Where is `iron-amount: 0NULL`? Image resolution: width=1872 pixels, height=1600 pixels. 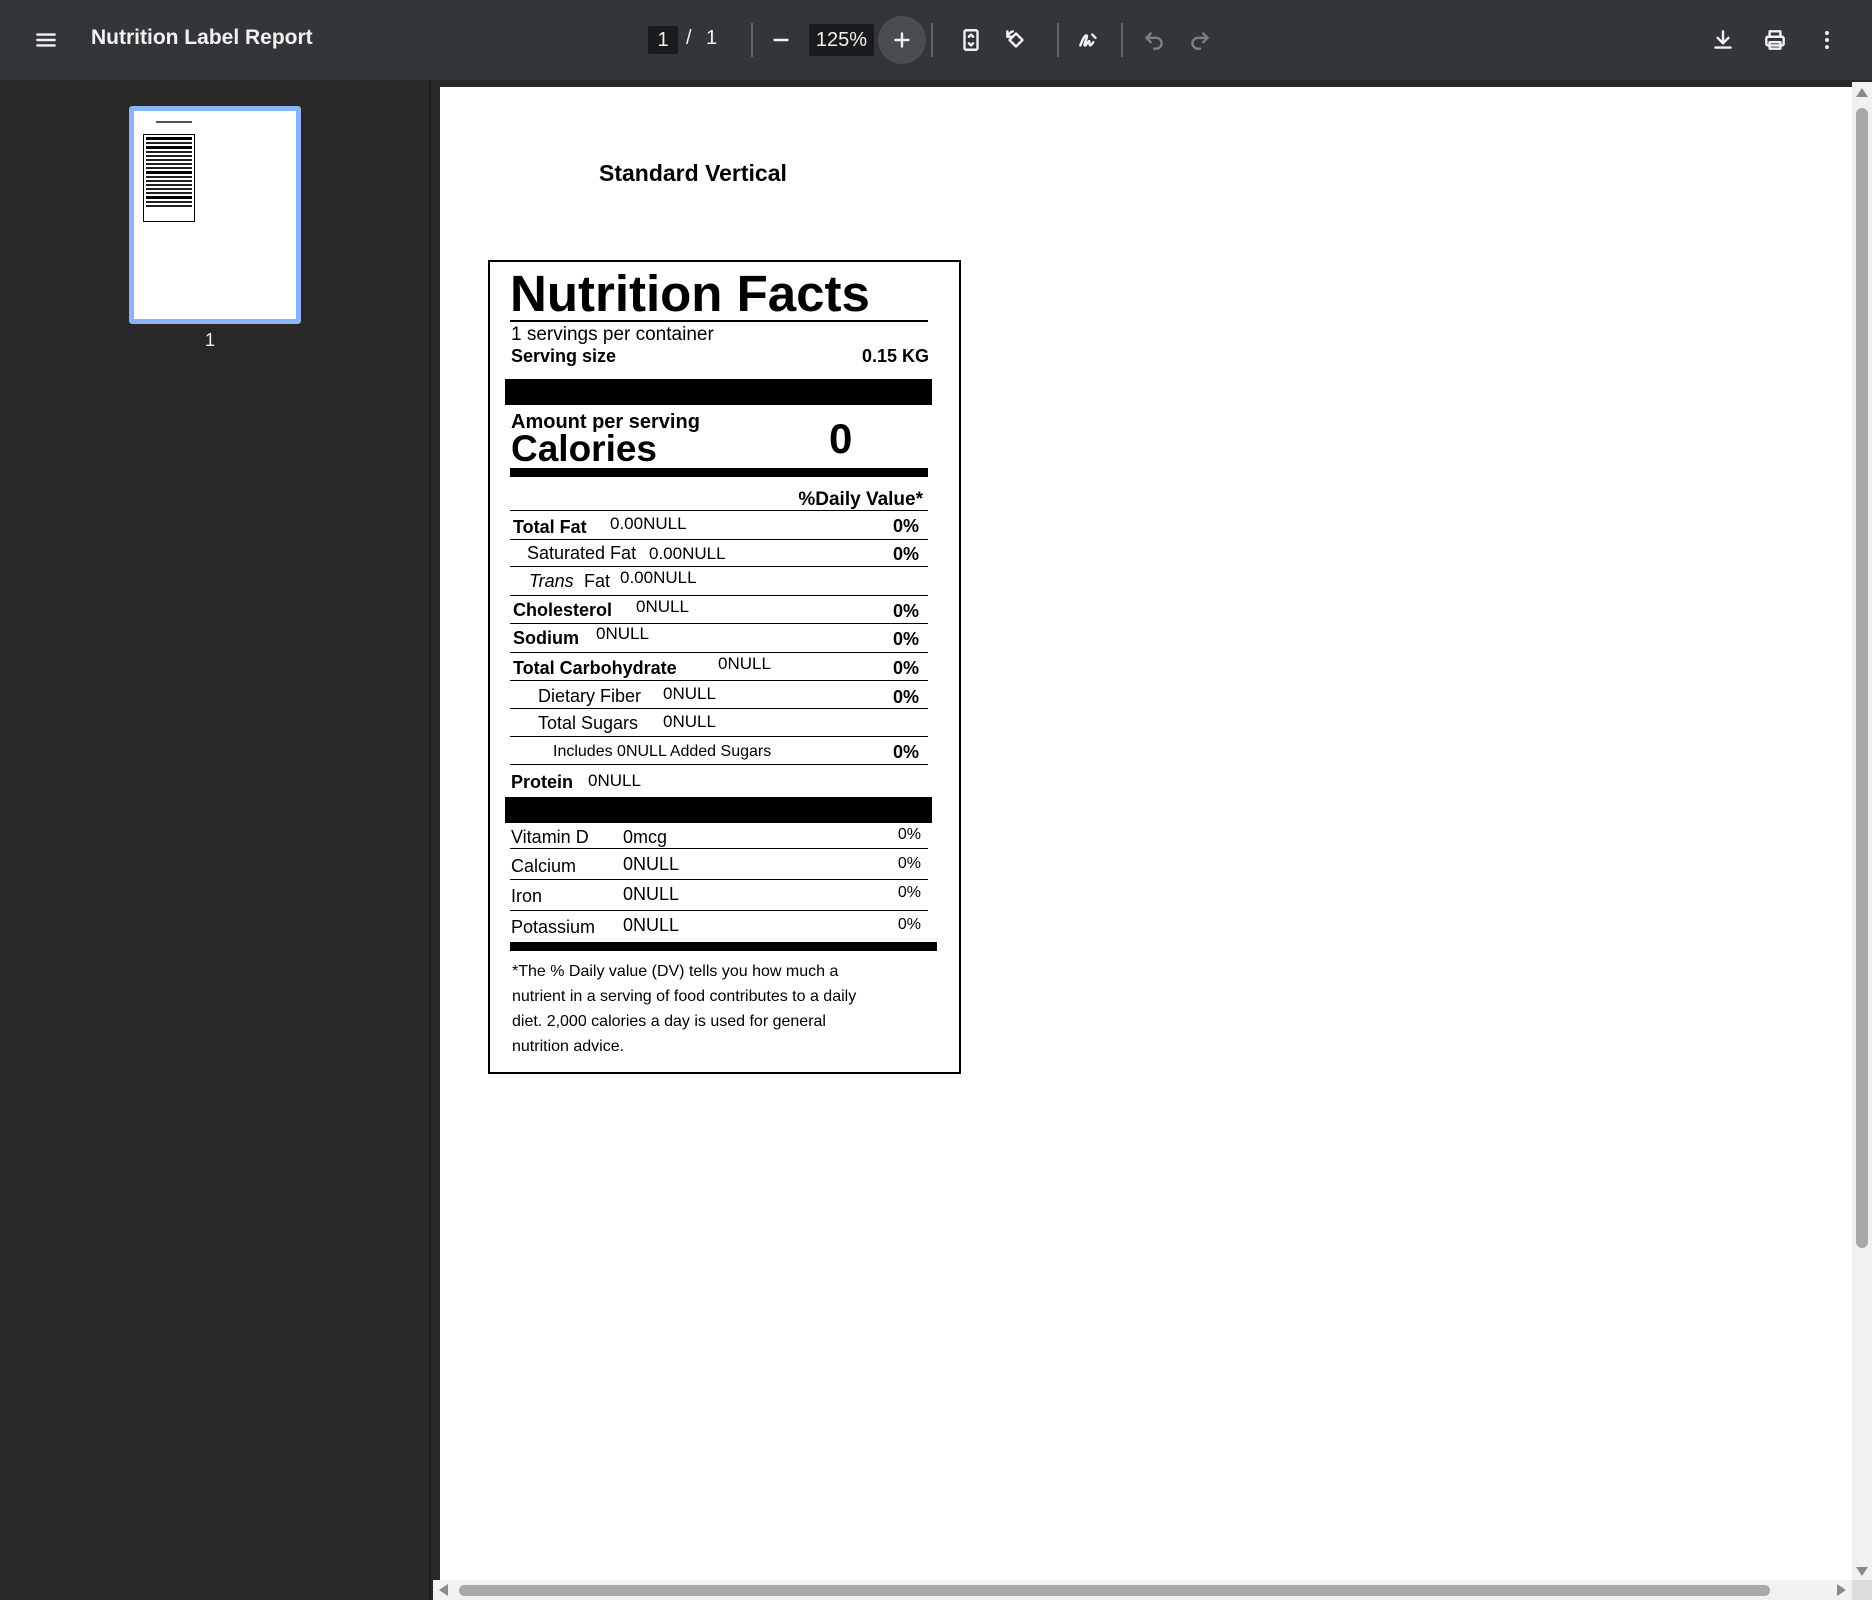
iron-amount: 0NULL is located at coordinates (651, 894).